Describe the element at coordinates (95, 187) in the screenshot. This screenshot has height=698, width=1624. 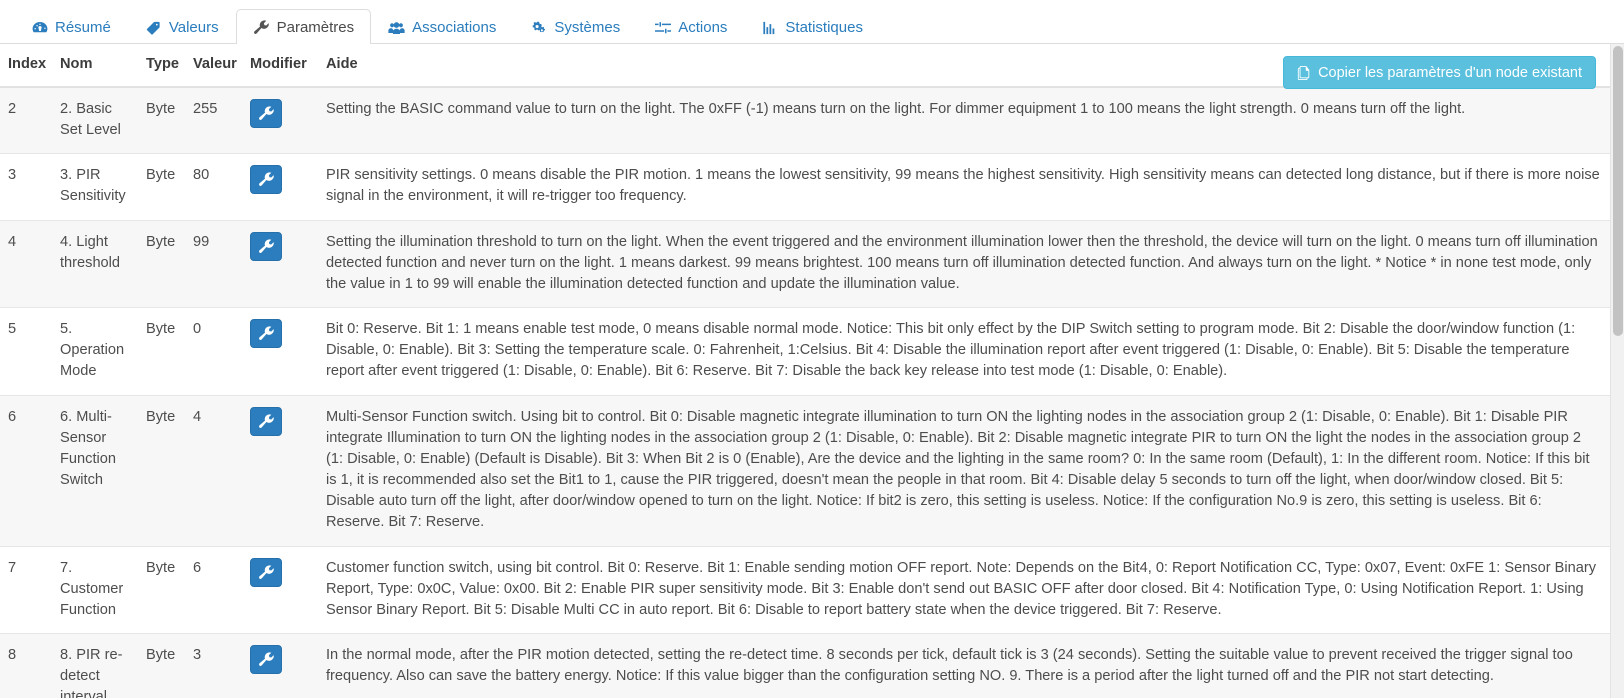
I see `cell-nom: 3. PIR Sensitivity` at that location.